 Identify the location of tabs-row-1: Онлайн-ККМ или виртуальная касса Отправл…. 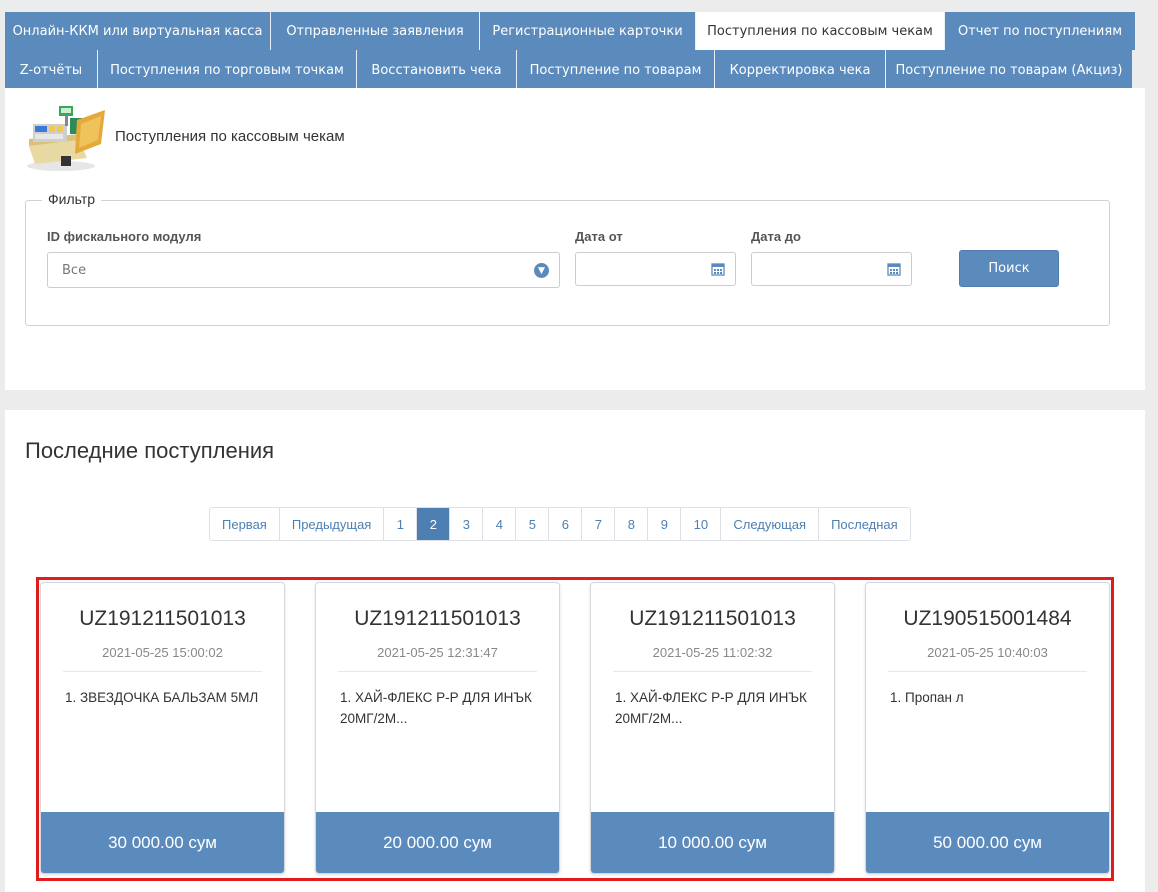
(570, 31).